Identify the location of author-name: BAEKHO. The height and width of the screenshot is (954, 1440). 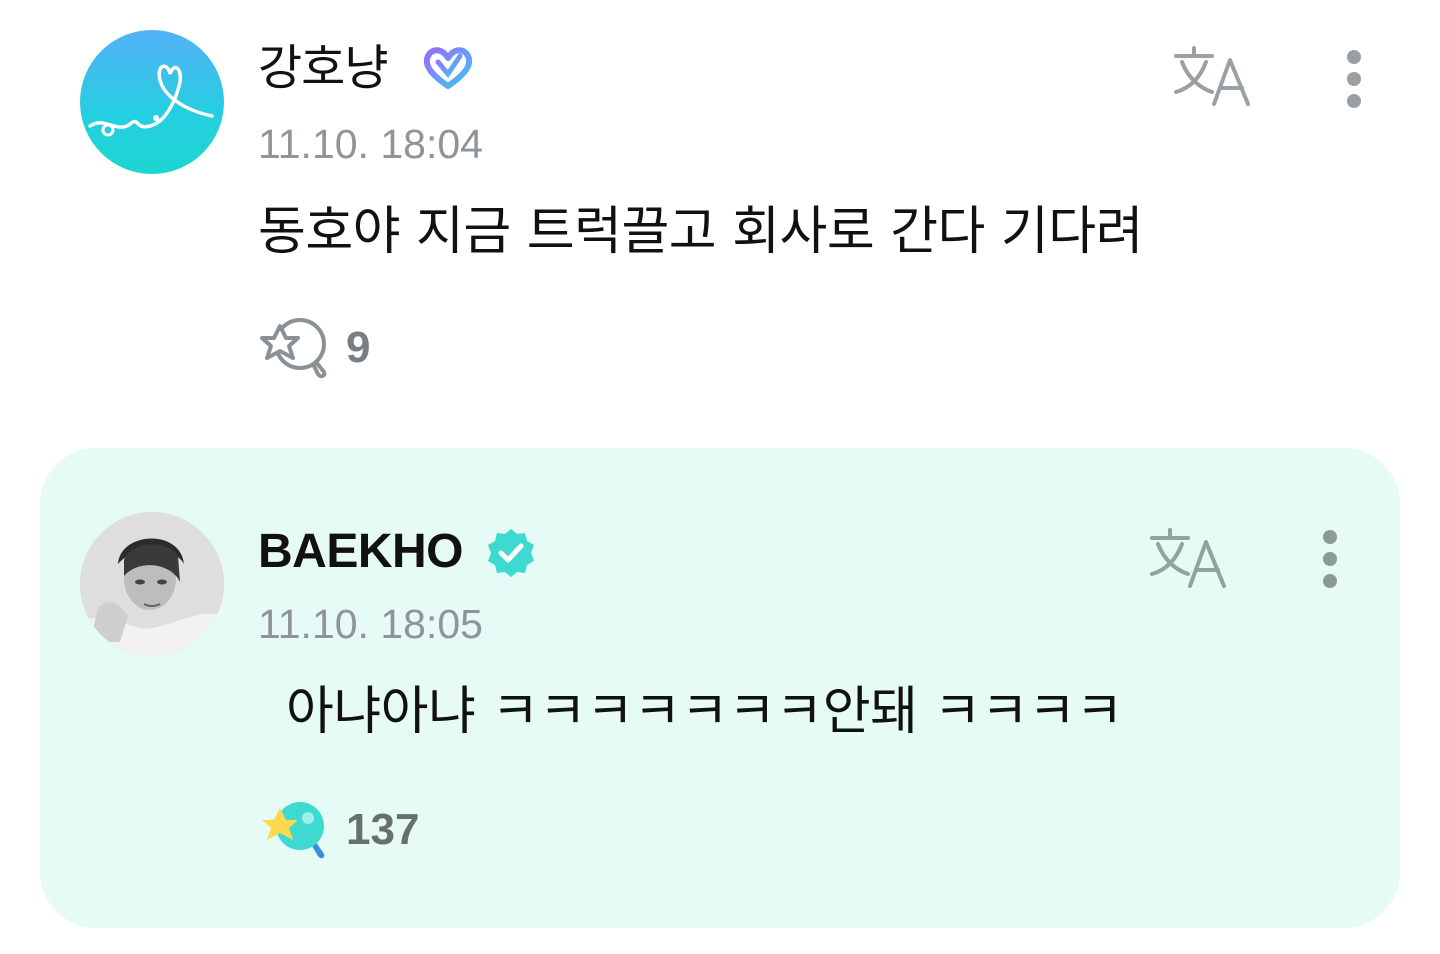
(361, 552).